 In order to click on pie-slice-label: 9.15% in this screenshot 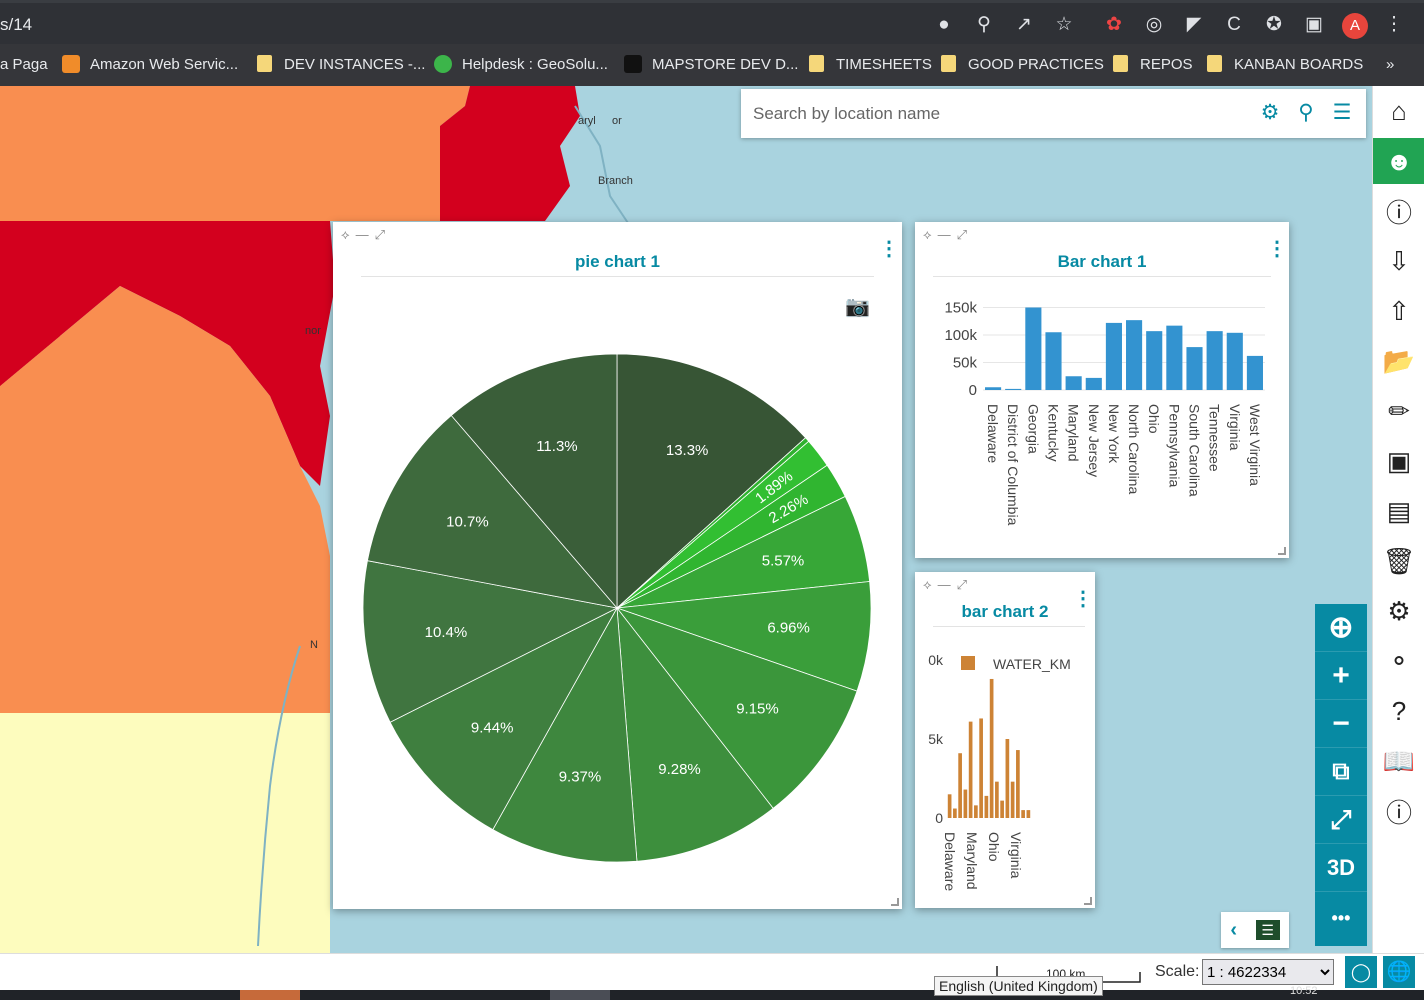, I will do `click(757, 708)`.